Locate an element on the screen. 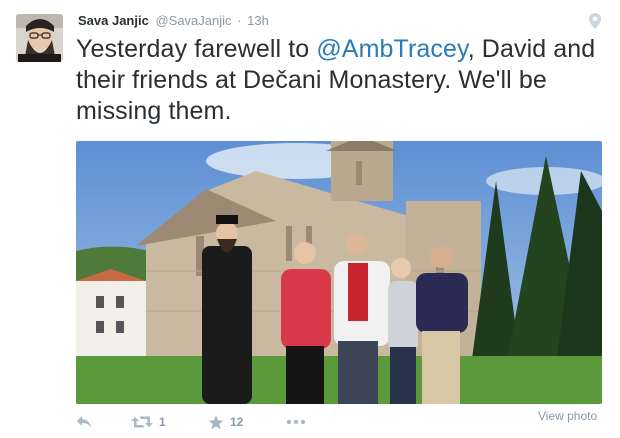 This screenshot has height=438, width=620. more-icon is located at coordinates (296, 422).